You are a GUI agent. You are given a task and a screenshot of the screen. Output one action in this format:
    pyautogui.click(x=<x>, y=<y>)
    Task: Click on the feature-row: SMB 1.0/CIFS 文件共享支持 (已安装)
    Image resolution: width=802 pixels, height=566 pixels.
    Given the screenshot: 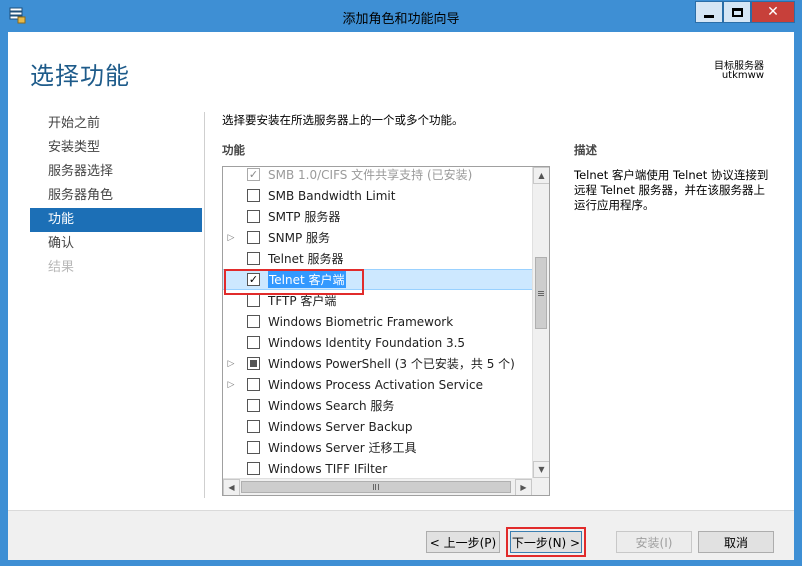 What is the action you would take?
    pyautogui.click(x=377, y=176)
    